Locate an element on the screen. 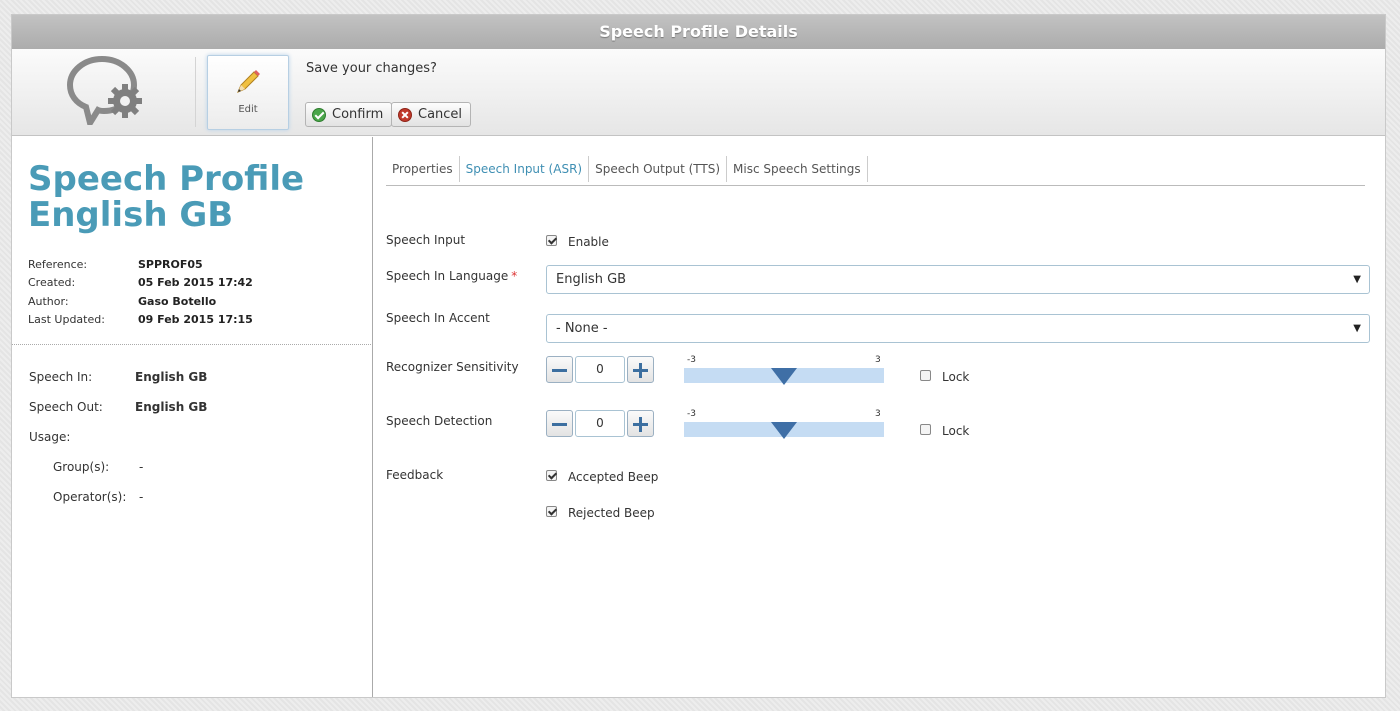 The image size is (1400, 711). speech-in-language-select: English GB ▼ is located at coordinates (958, 279).